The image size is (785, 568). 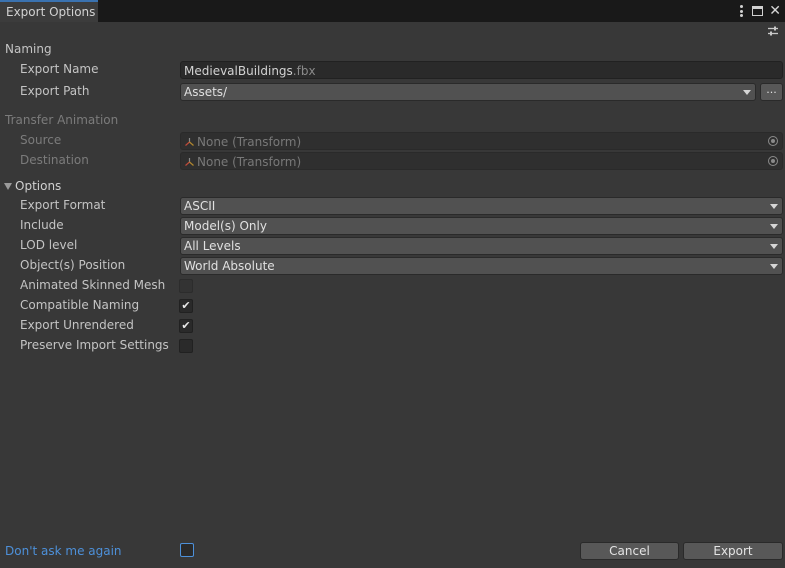 What do you see at coordinates (63, 551) in the screenshot?
I see `dont-ask-again-label: Don't ask me again` at bounding box center [63, 551].